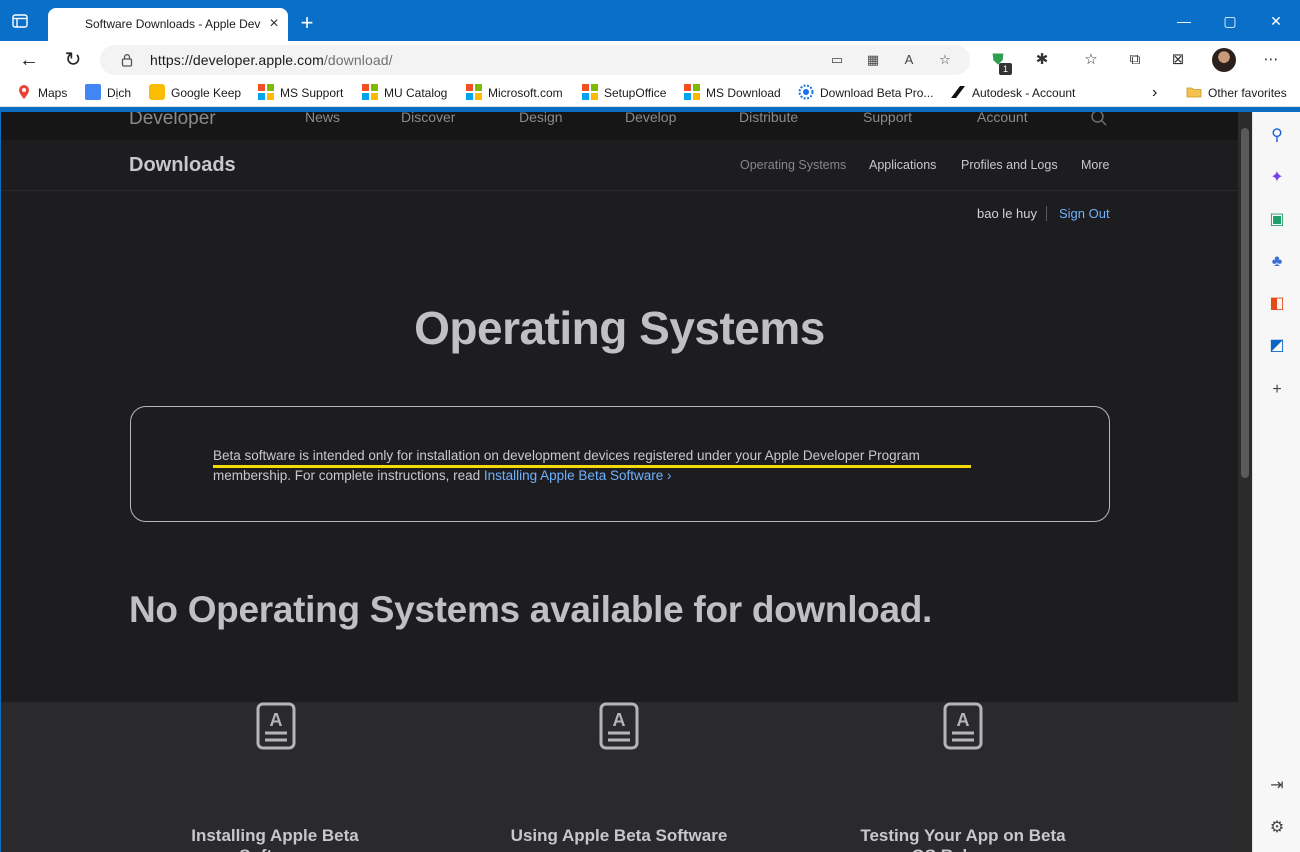 This screenshot has width=1300, height=852. Describe the element at coordinates (1194, 92) in the screenshot. I see `folder-icon` at that location.